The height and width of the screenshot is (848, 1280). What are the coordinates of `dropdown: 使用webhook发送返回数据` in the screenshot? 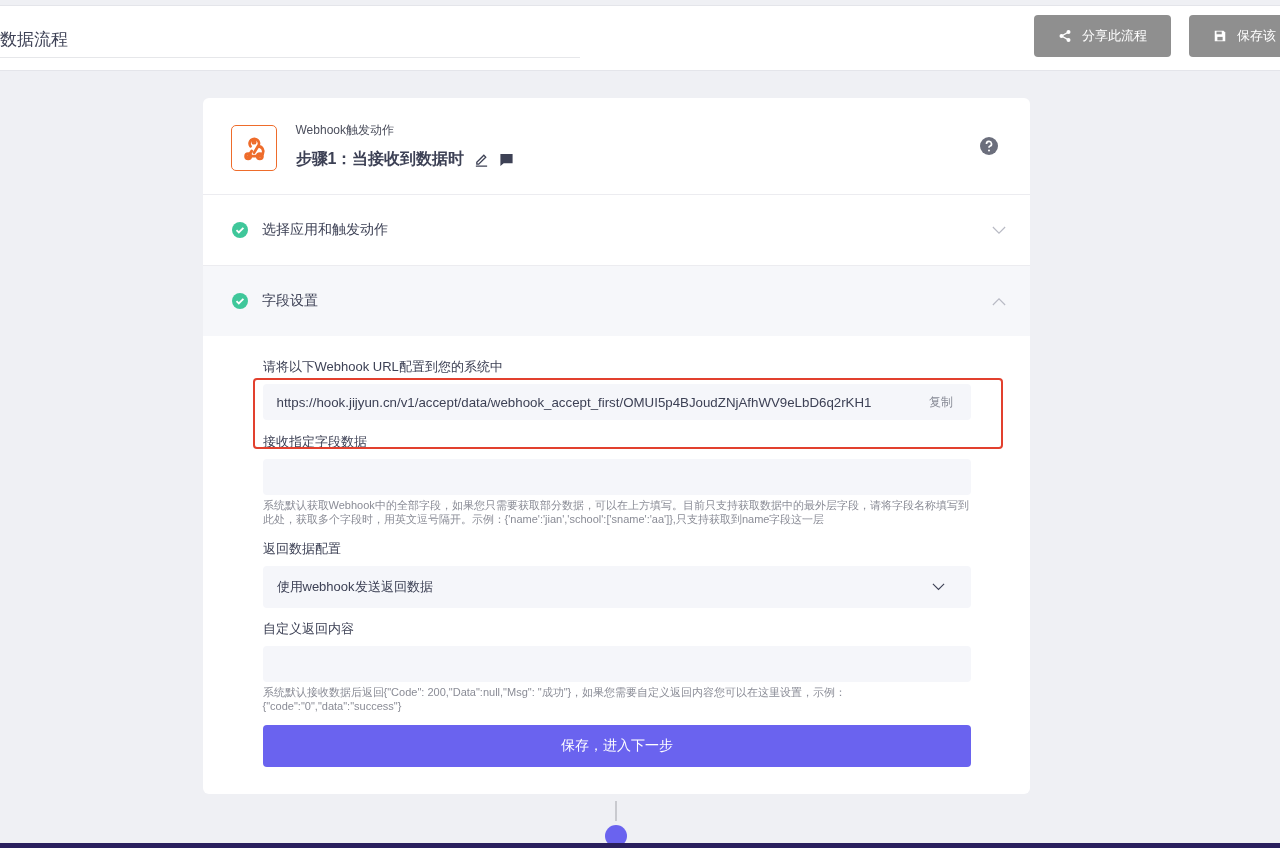 It's located at (616, 587).